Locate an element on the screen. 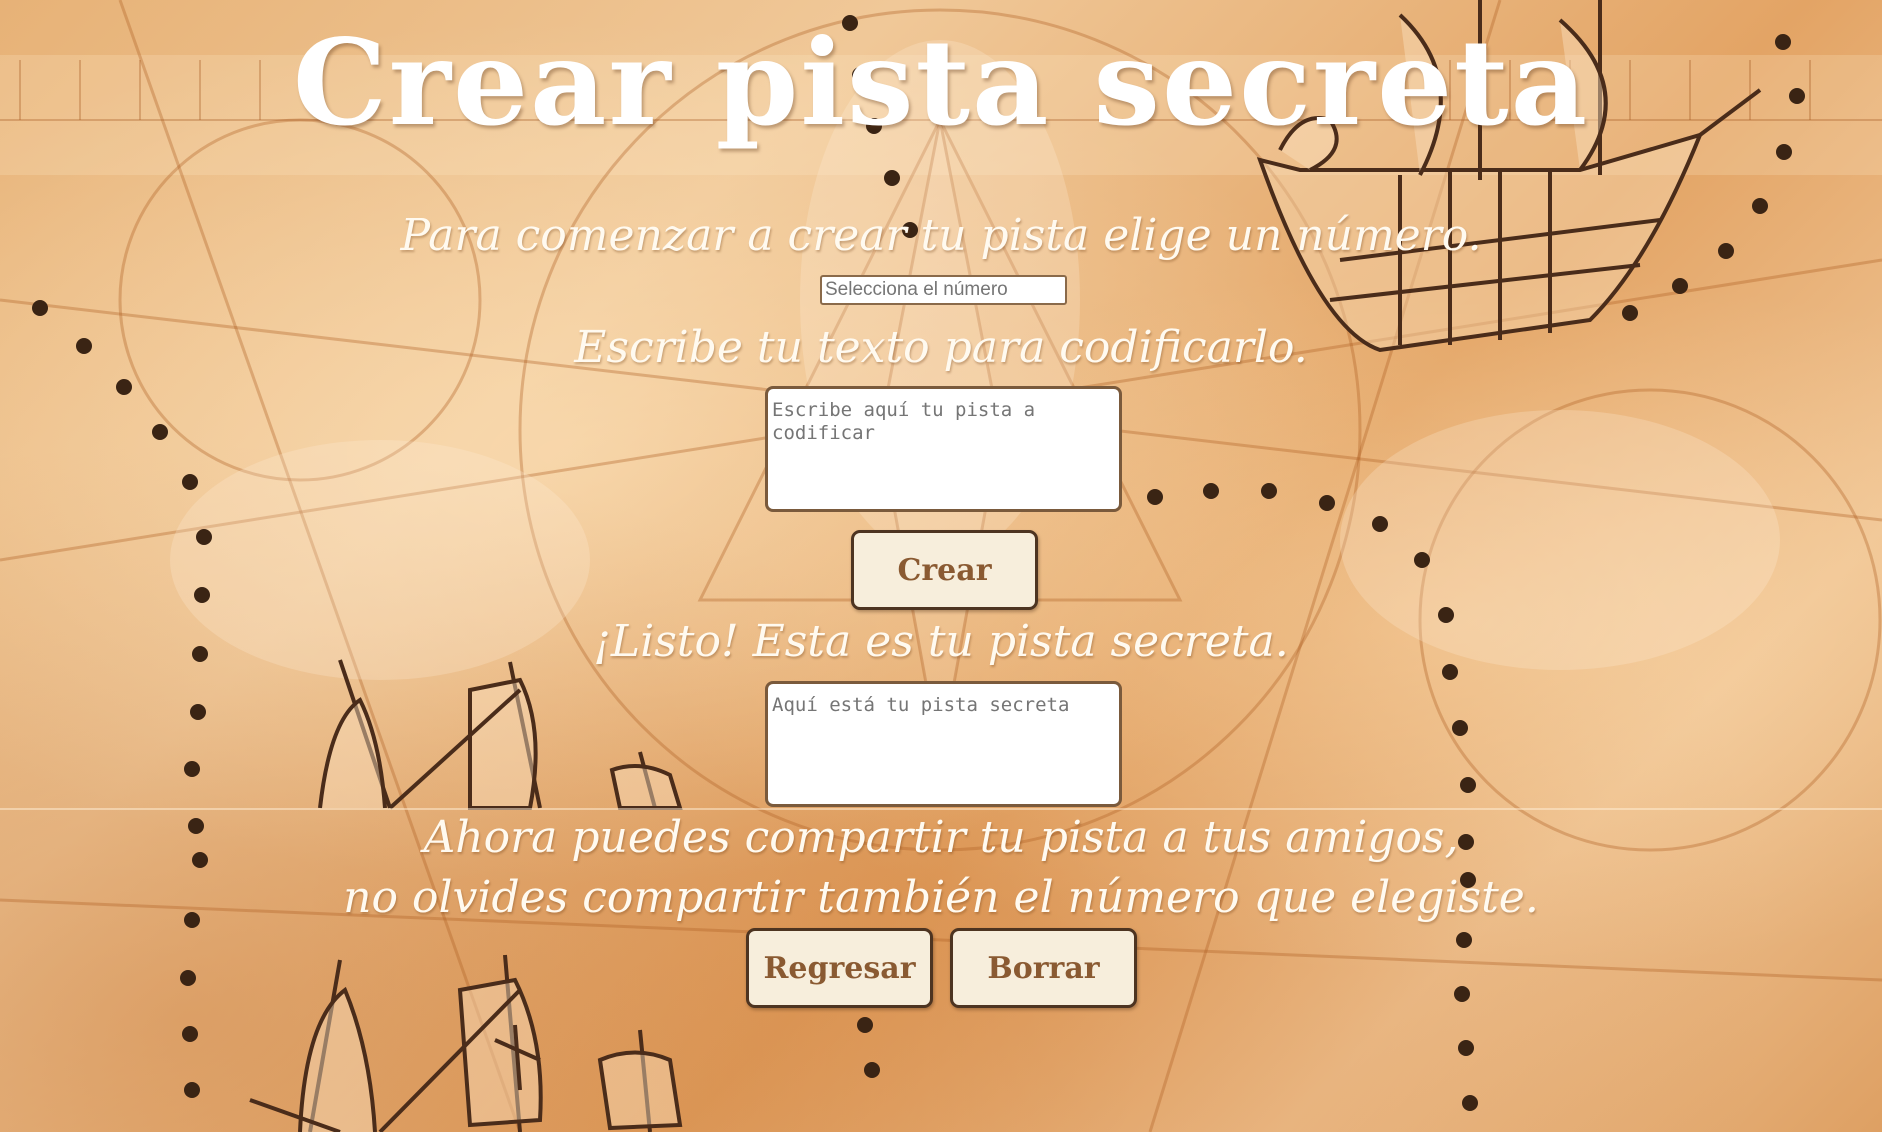  write-text-prompt: Escribe tu texto para codificarlo. is located at coordinates (941, 347).